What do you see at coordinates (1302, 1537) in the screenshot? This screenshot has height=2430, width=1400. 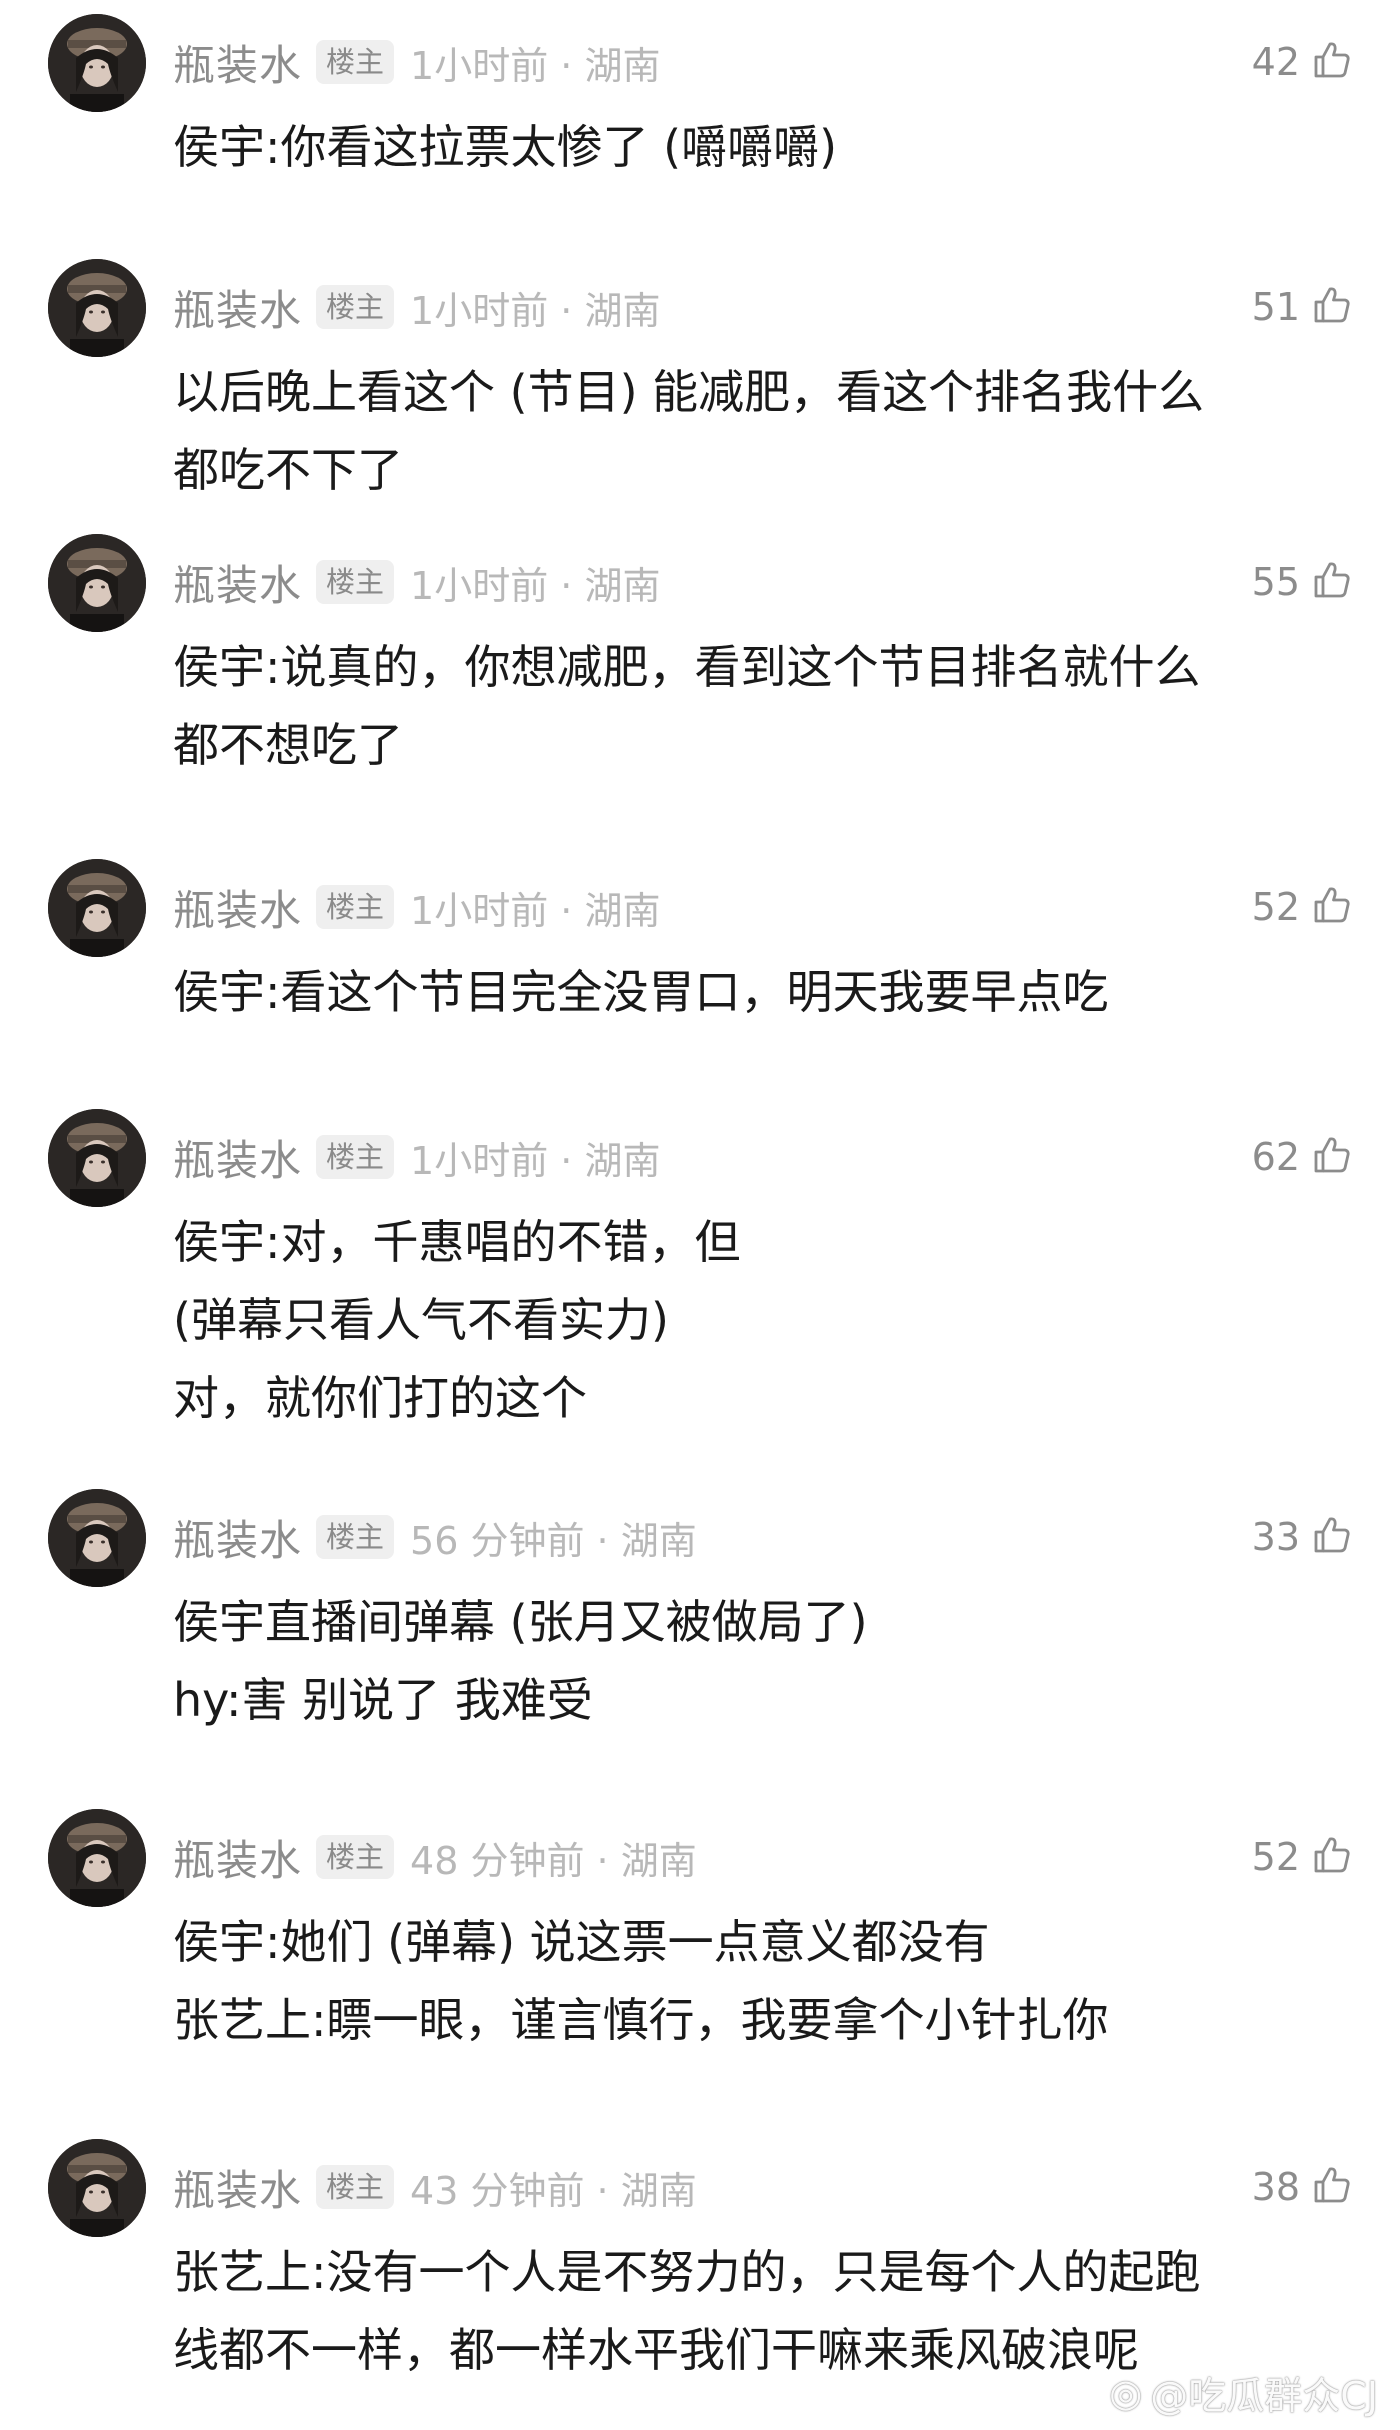 I see `like-button: 33` at bounding box center [1302, 1537].